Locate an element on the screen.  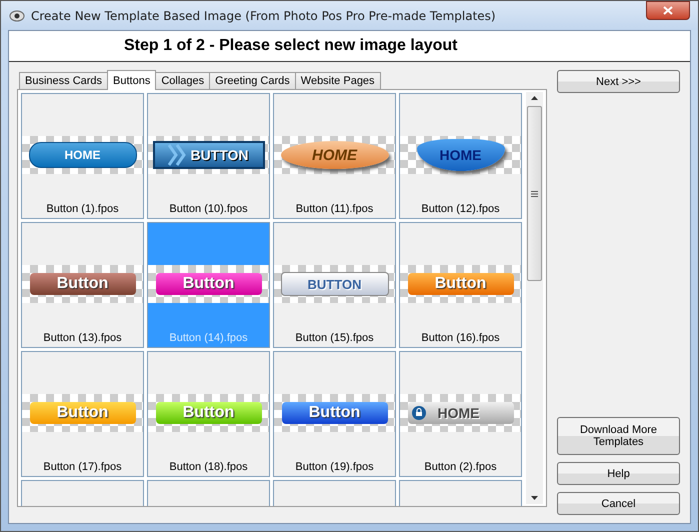
template-filename: Button (19).fpos is located at coordinates (334, 467).